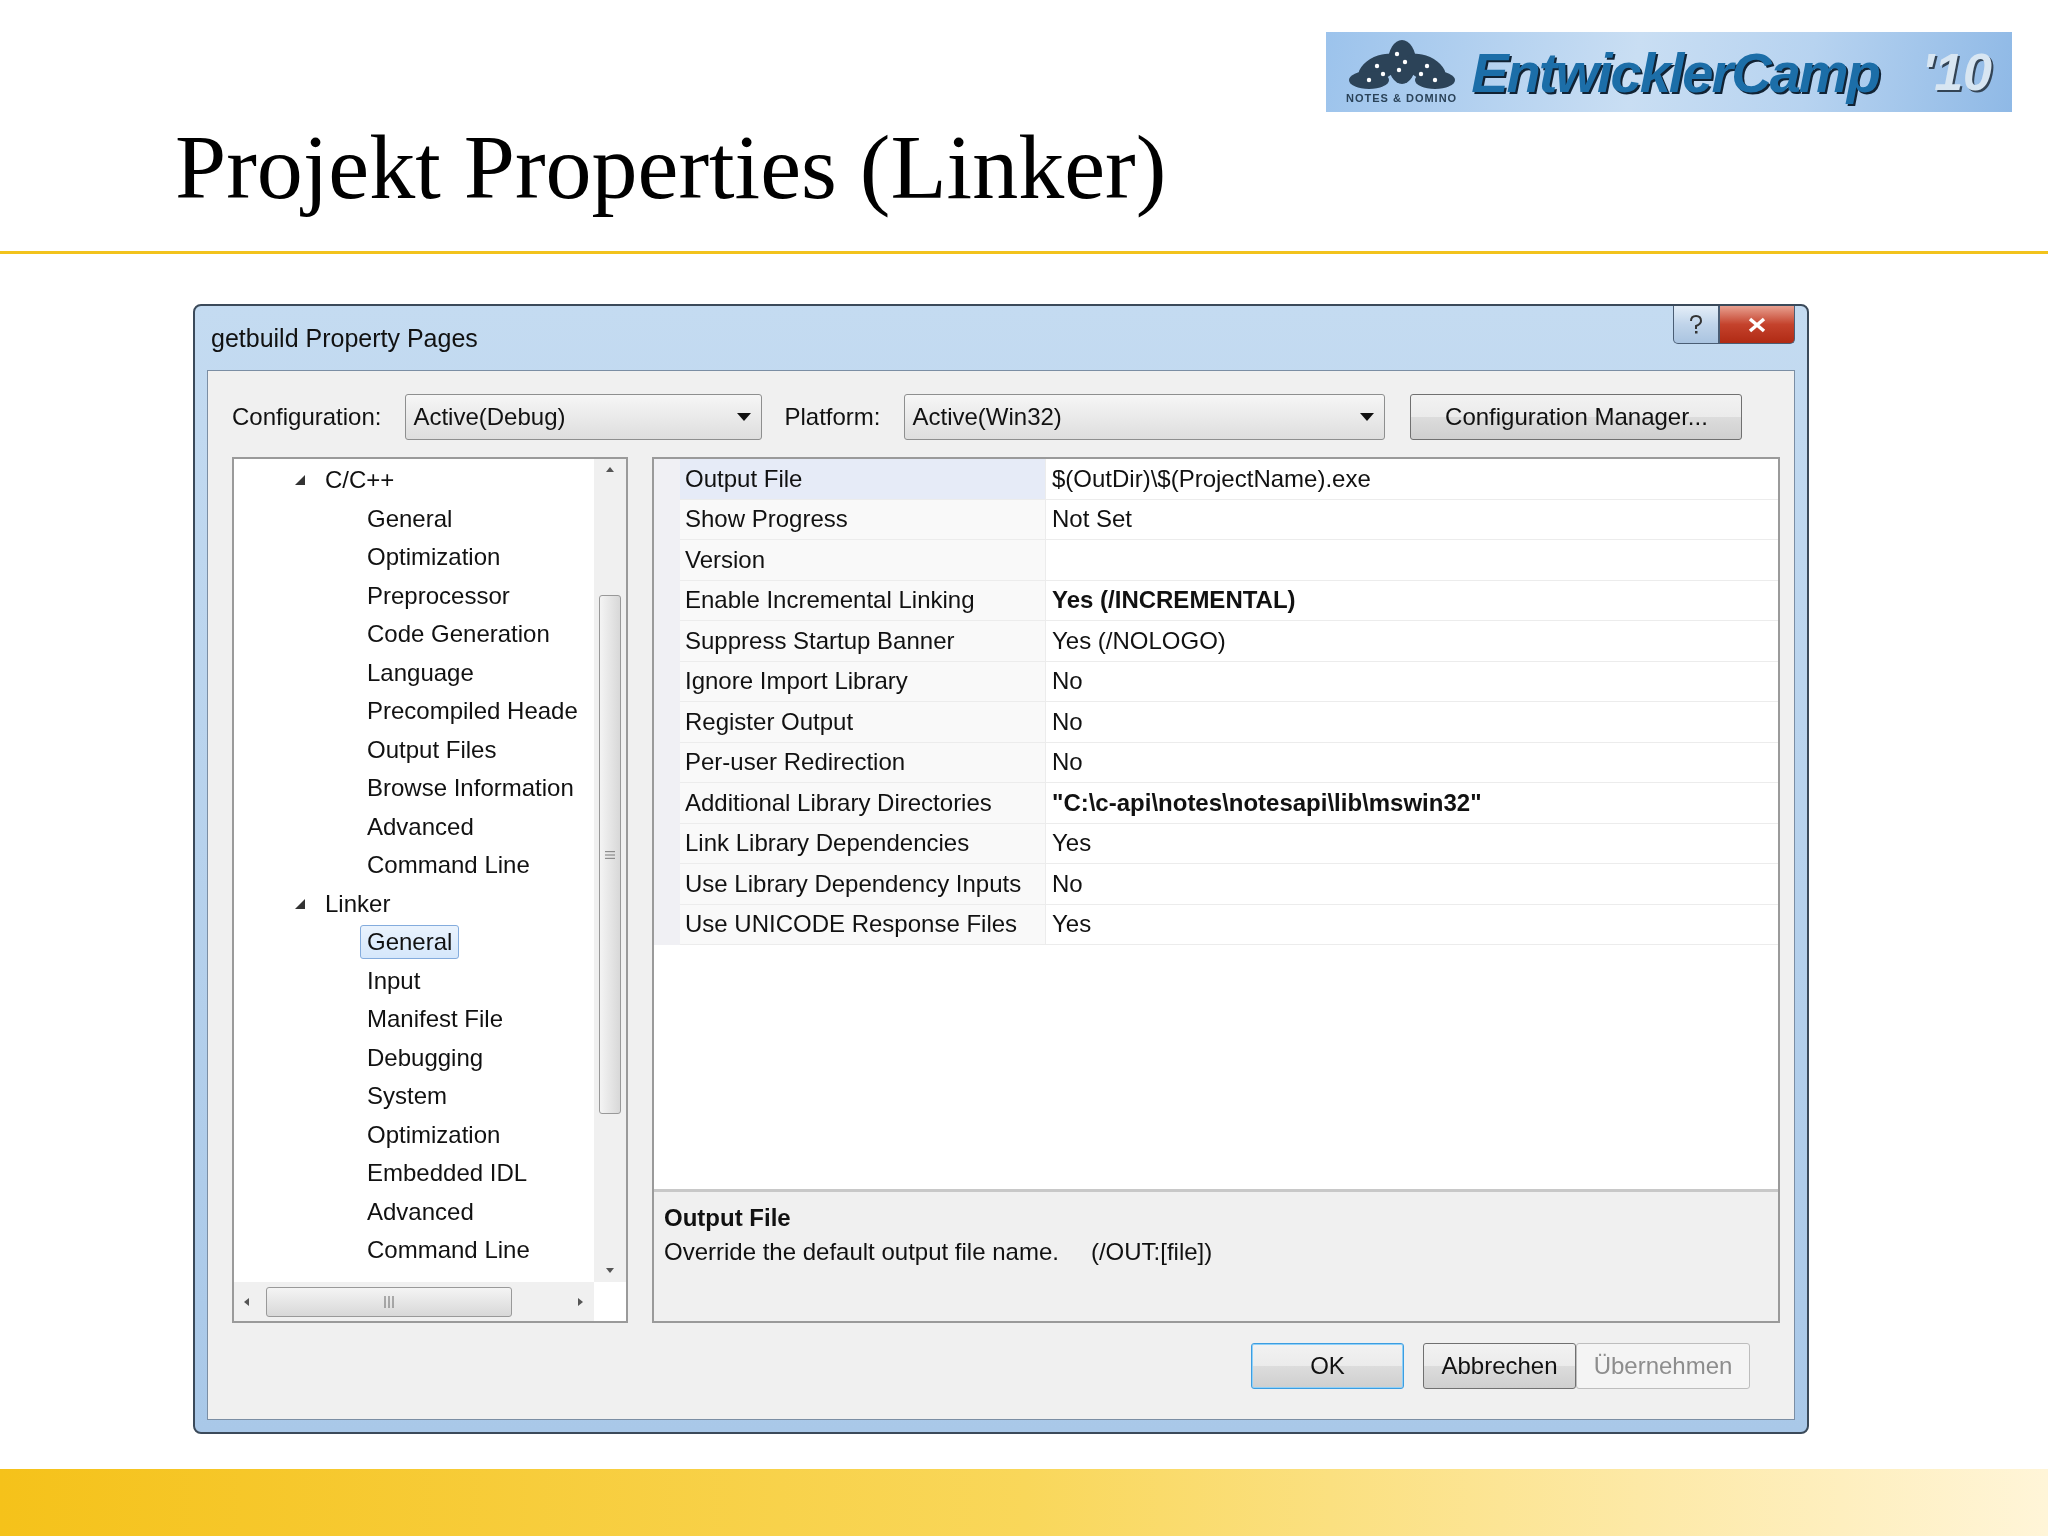 This screenshot has width=2048, height=1536. What do you see at coordinates (344, 338) in the screenshot?
I see `window-title: getbuild Property Pages` at bounding box center [344, 338].